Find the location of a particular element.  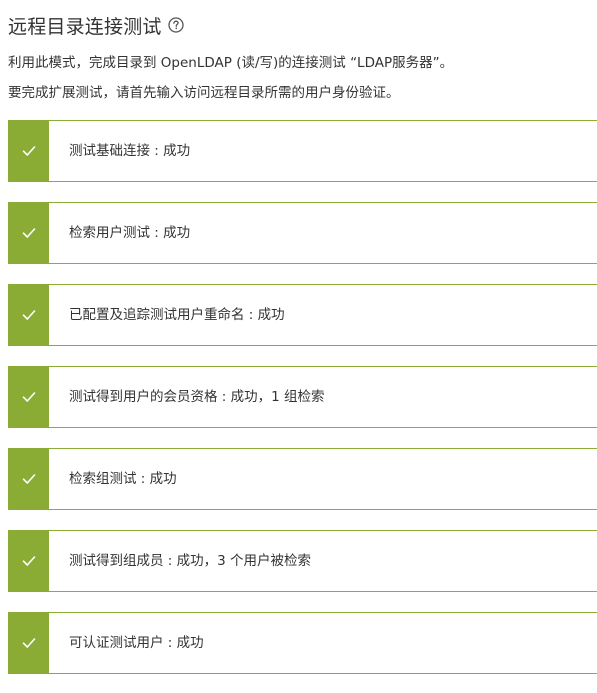

description-line-2: 要完成扩展测试，请首先输入访问远程目录所需的用户身份验证。 is located at coordinates (204, 93).